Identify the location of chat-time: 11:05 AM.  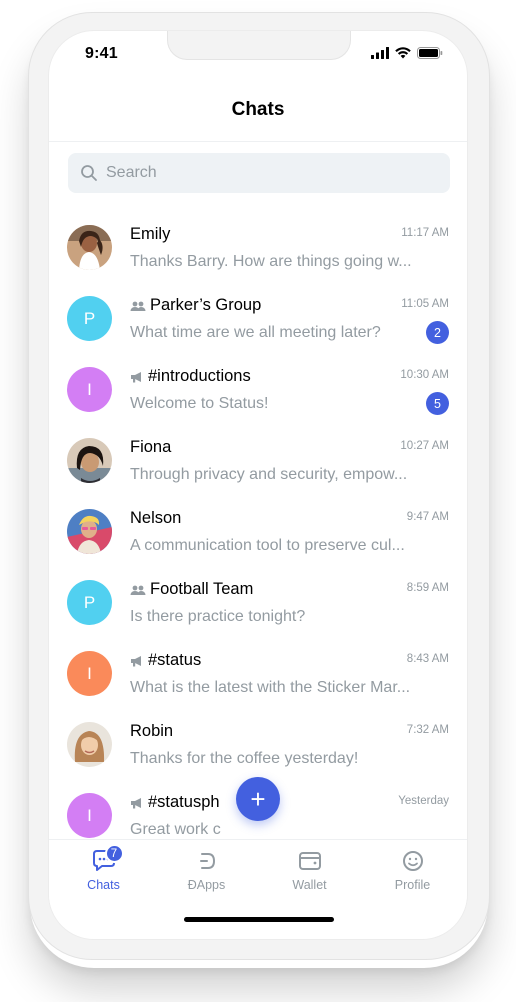
(425, 304).